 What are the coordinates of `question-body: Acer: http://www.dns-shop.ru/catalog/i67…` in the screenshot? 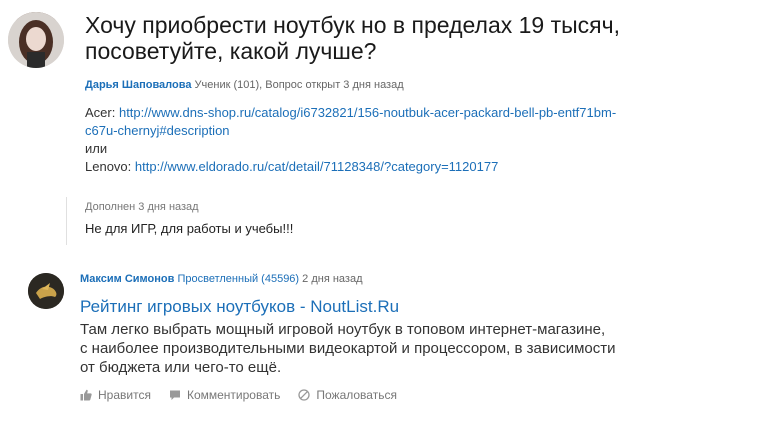 It's located at (415, 140).